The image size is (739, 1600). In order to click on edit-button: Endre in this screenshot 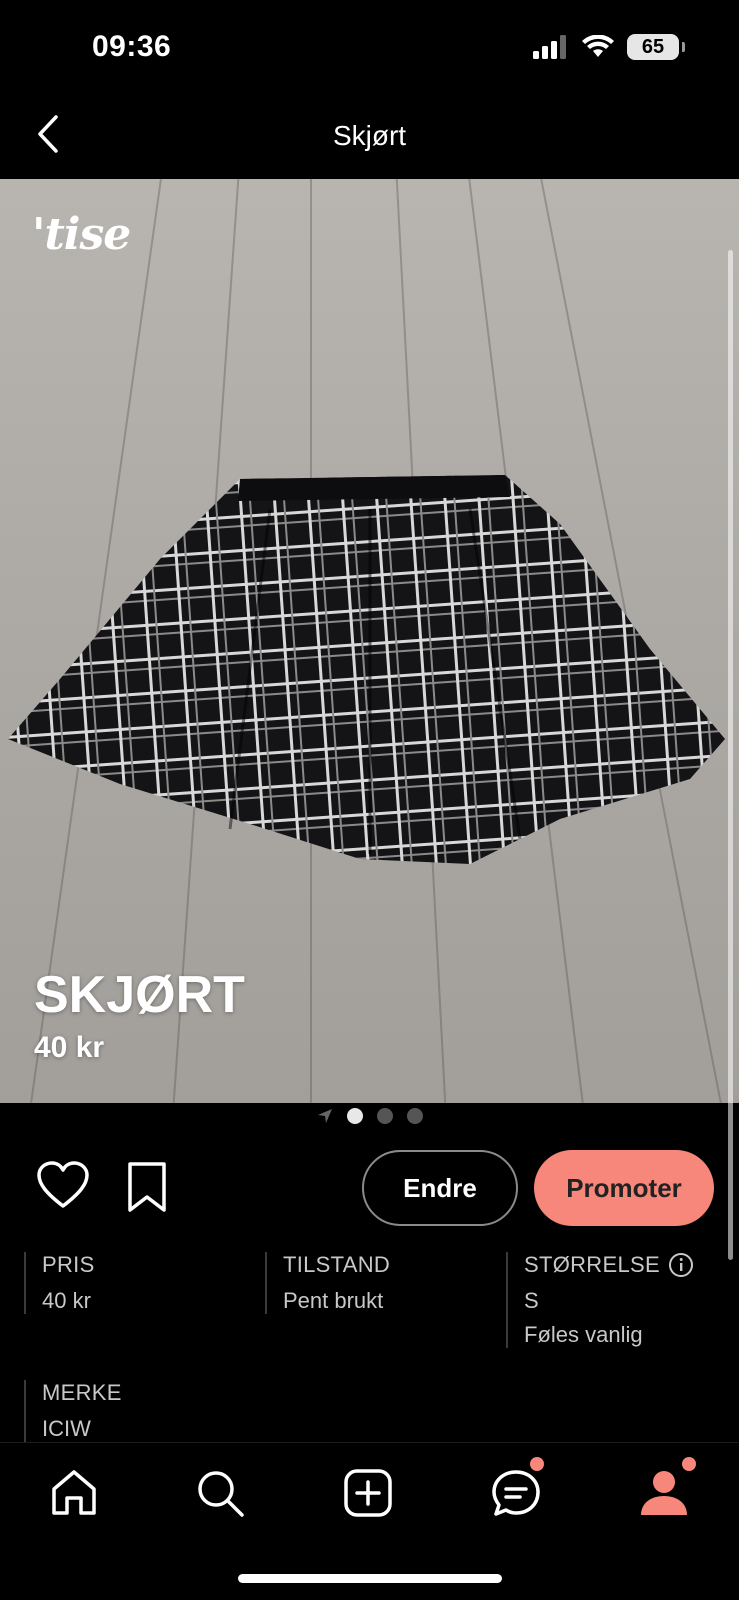, I will do `click(440, 1188)`.